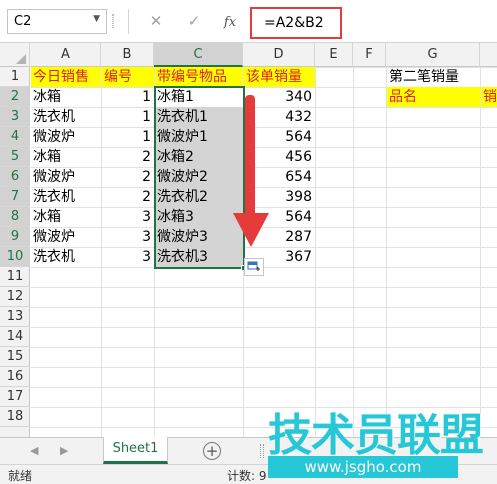  I want to click on row-header: 4, so click(15, 137).